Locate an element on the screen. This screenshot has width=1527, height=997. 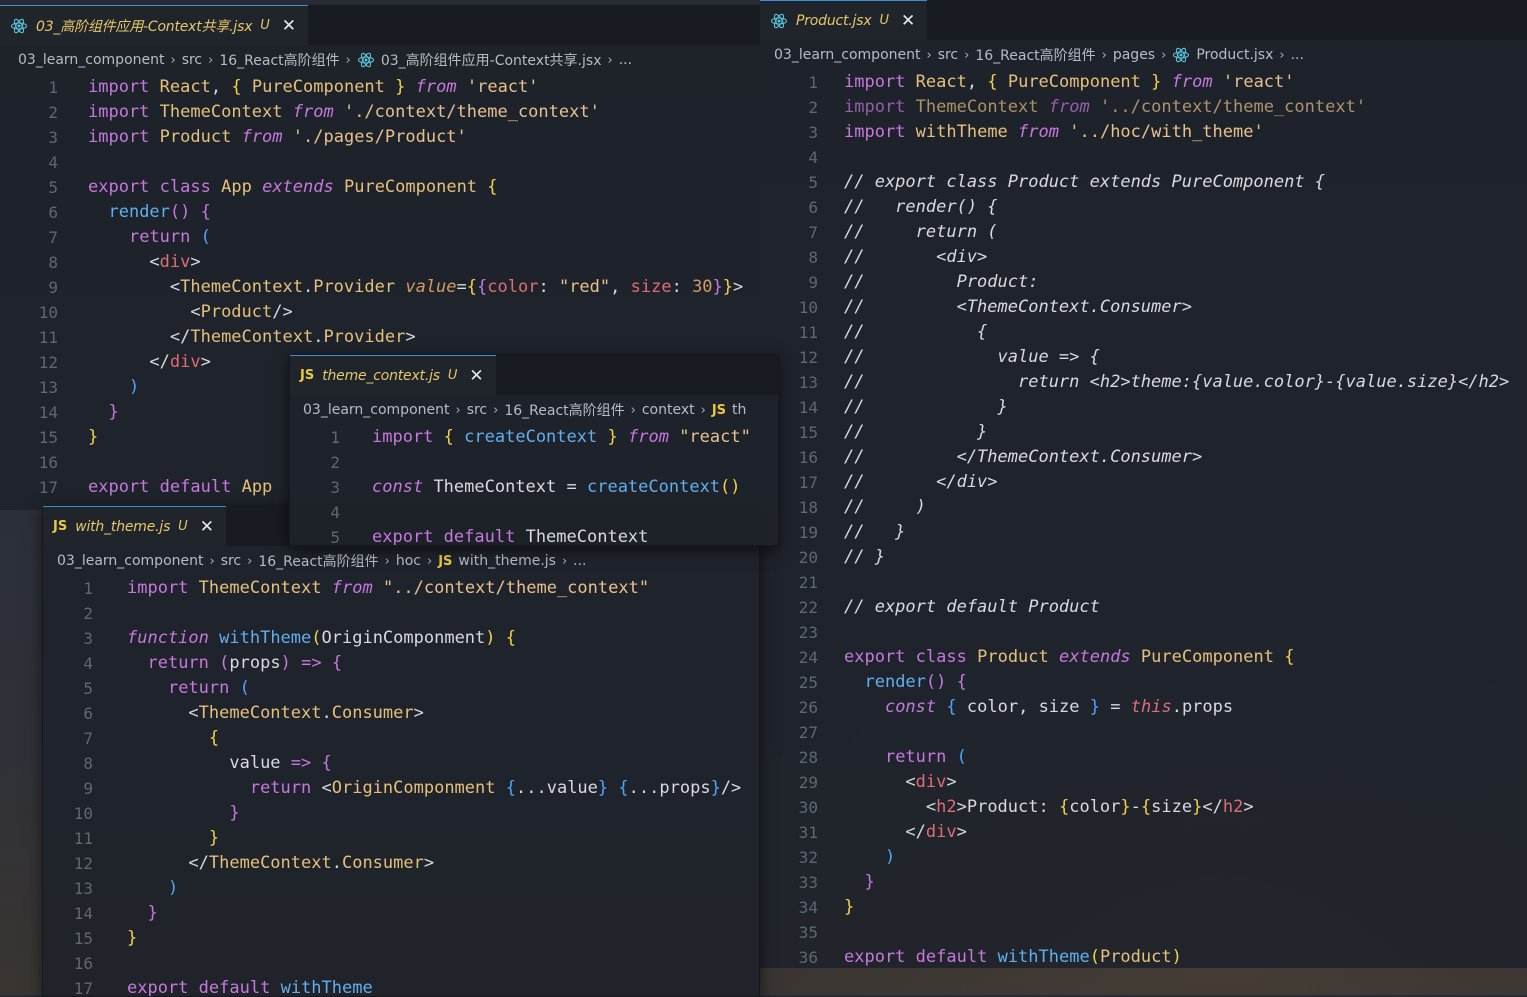
code-token: export is located at coordinates (119, 487).